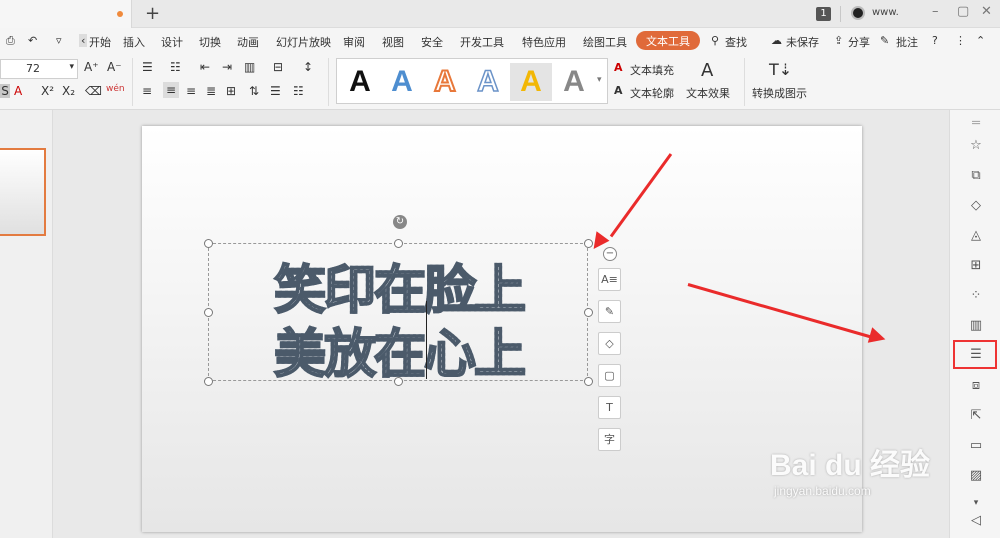 The height and width of the screenshot is (538, 1000). I want to click on font-shrink-icon: A⁻, so click(114, 67).